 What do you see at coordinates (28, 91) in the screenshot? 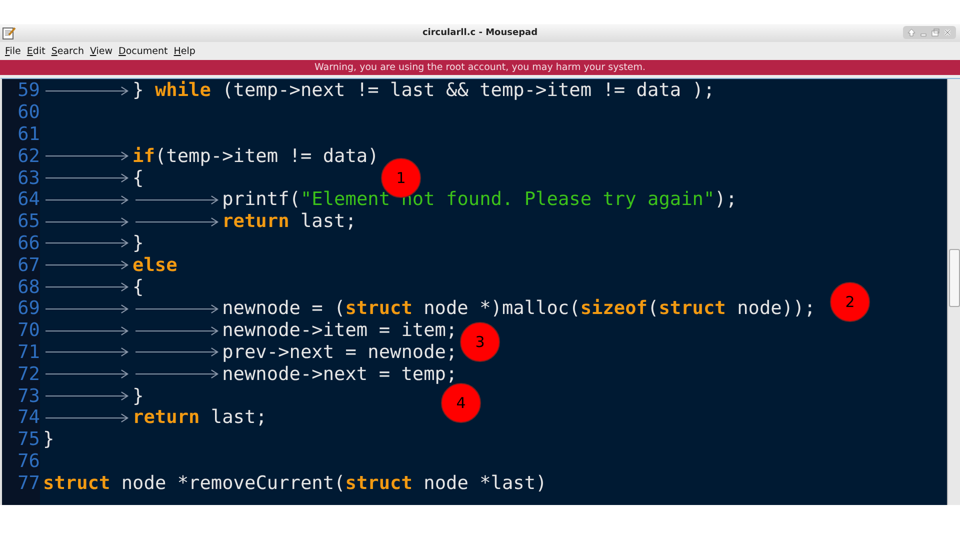
I see `line-number: 59` at bounding box center [28, 91].